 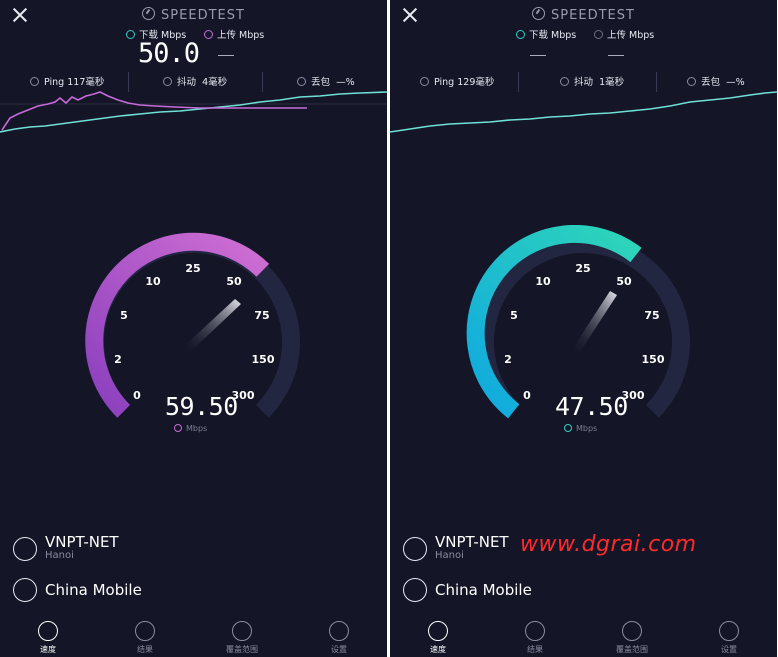 I want to click on download-legend: 下载 Mbps, so click(x=546, y=34).